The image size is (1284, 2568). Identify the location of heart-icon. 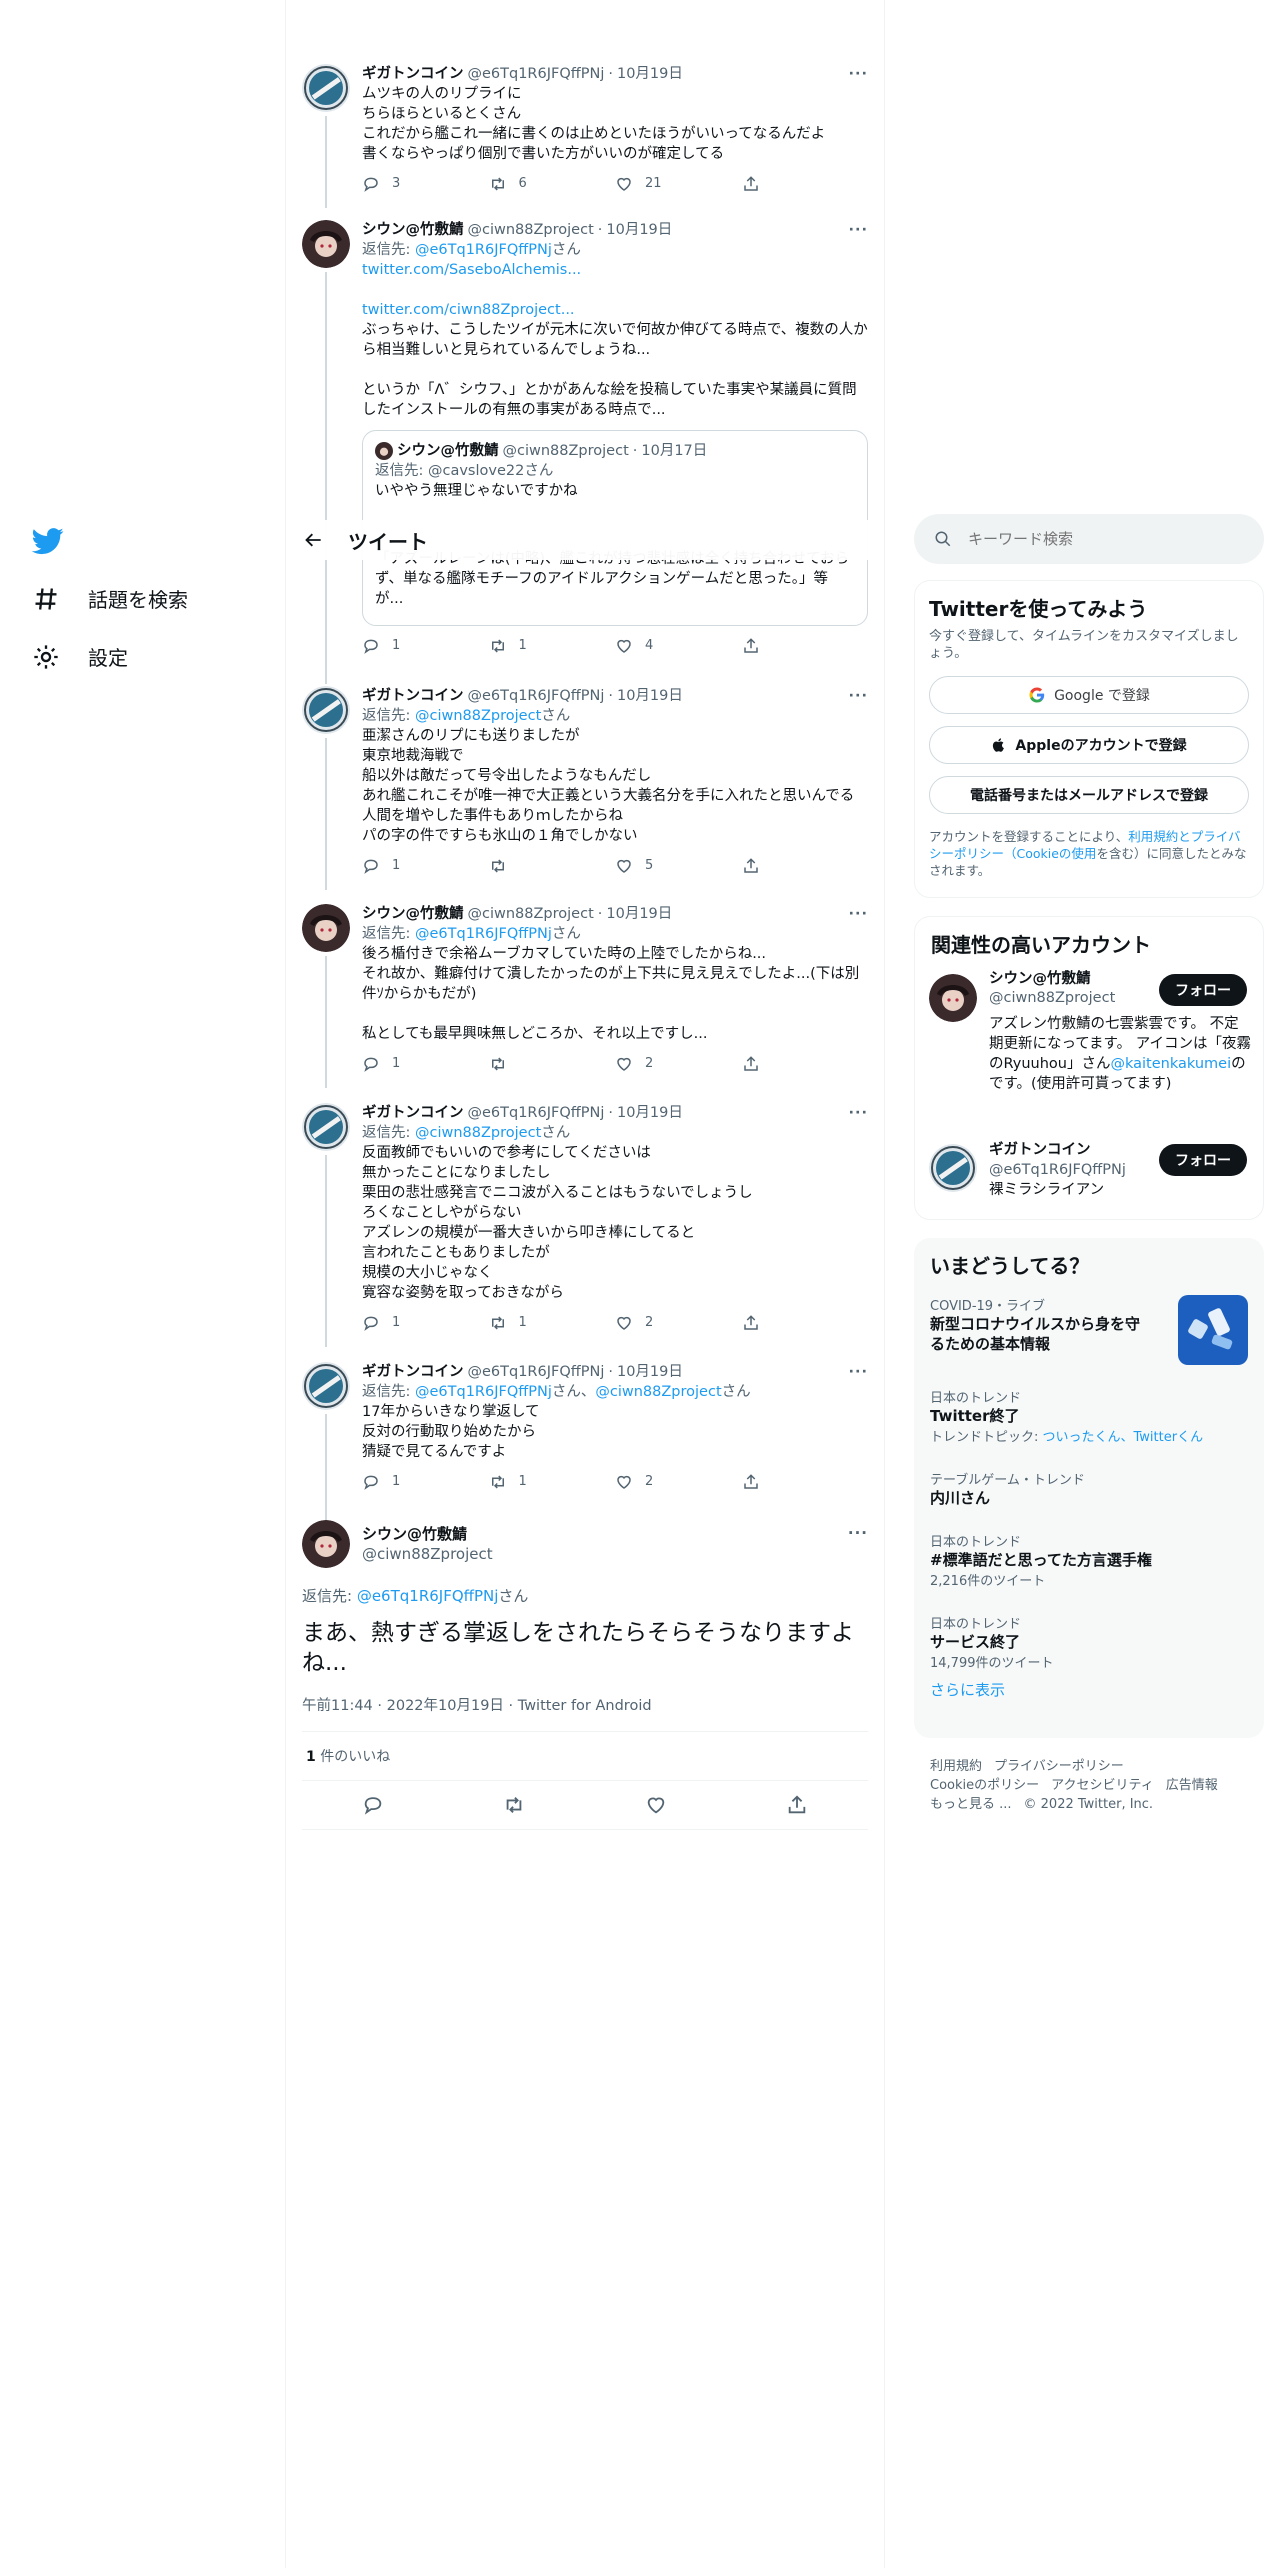
(656, 1805).